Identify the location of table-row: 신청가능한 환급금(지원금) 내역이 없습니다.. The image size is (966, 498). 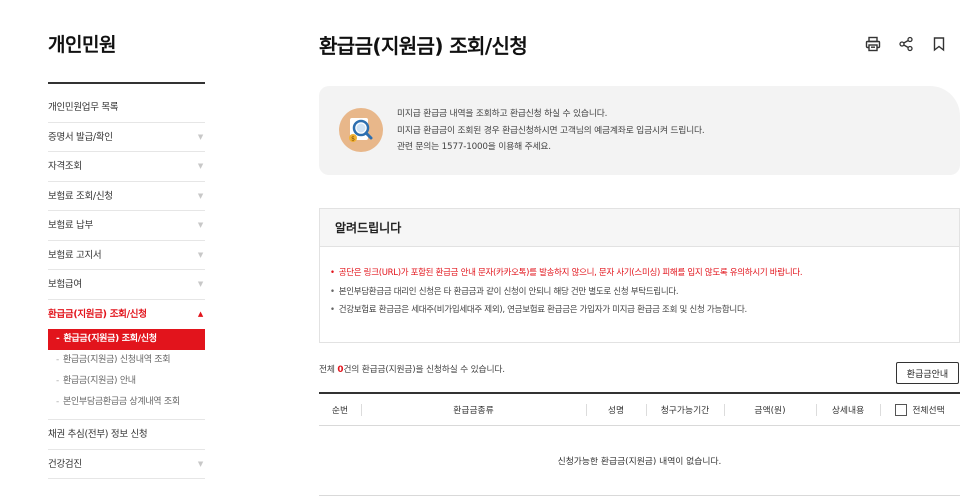
(639, 460).